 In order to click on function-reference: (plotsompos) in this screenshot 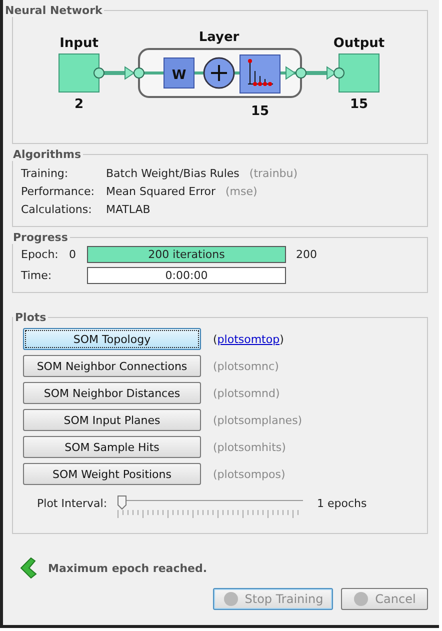, I will do `click(249, 474)`.